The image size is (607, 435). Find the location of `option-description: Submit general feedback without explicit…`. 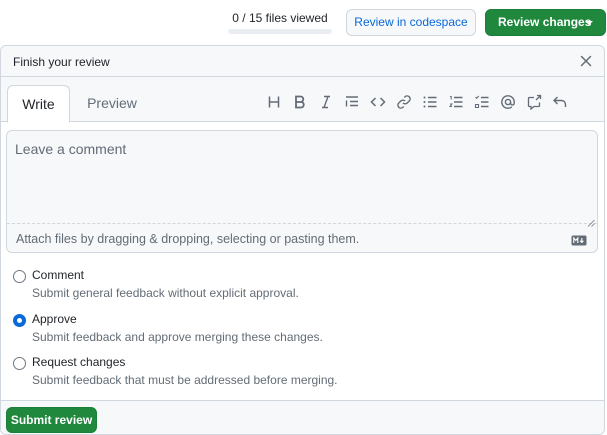

option-description: Submit general feedback without explicit… is located at coordinates (165, 293).